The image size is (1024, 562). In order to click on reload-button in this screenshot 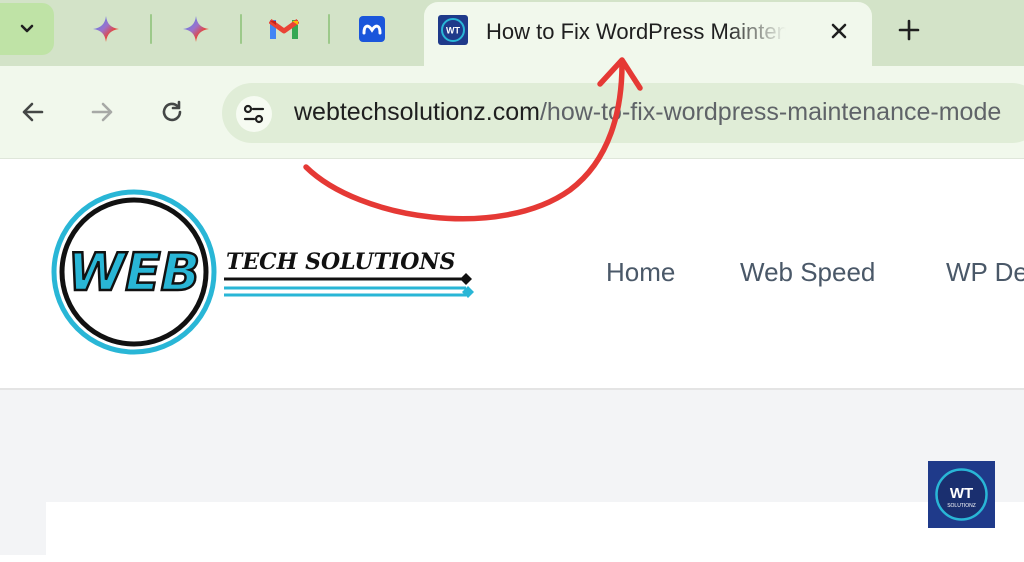, I will do `click(172, 112)`.